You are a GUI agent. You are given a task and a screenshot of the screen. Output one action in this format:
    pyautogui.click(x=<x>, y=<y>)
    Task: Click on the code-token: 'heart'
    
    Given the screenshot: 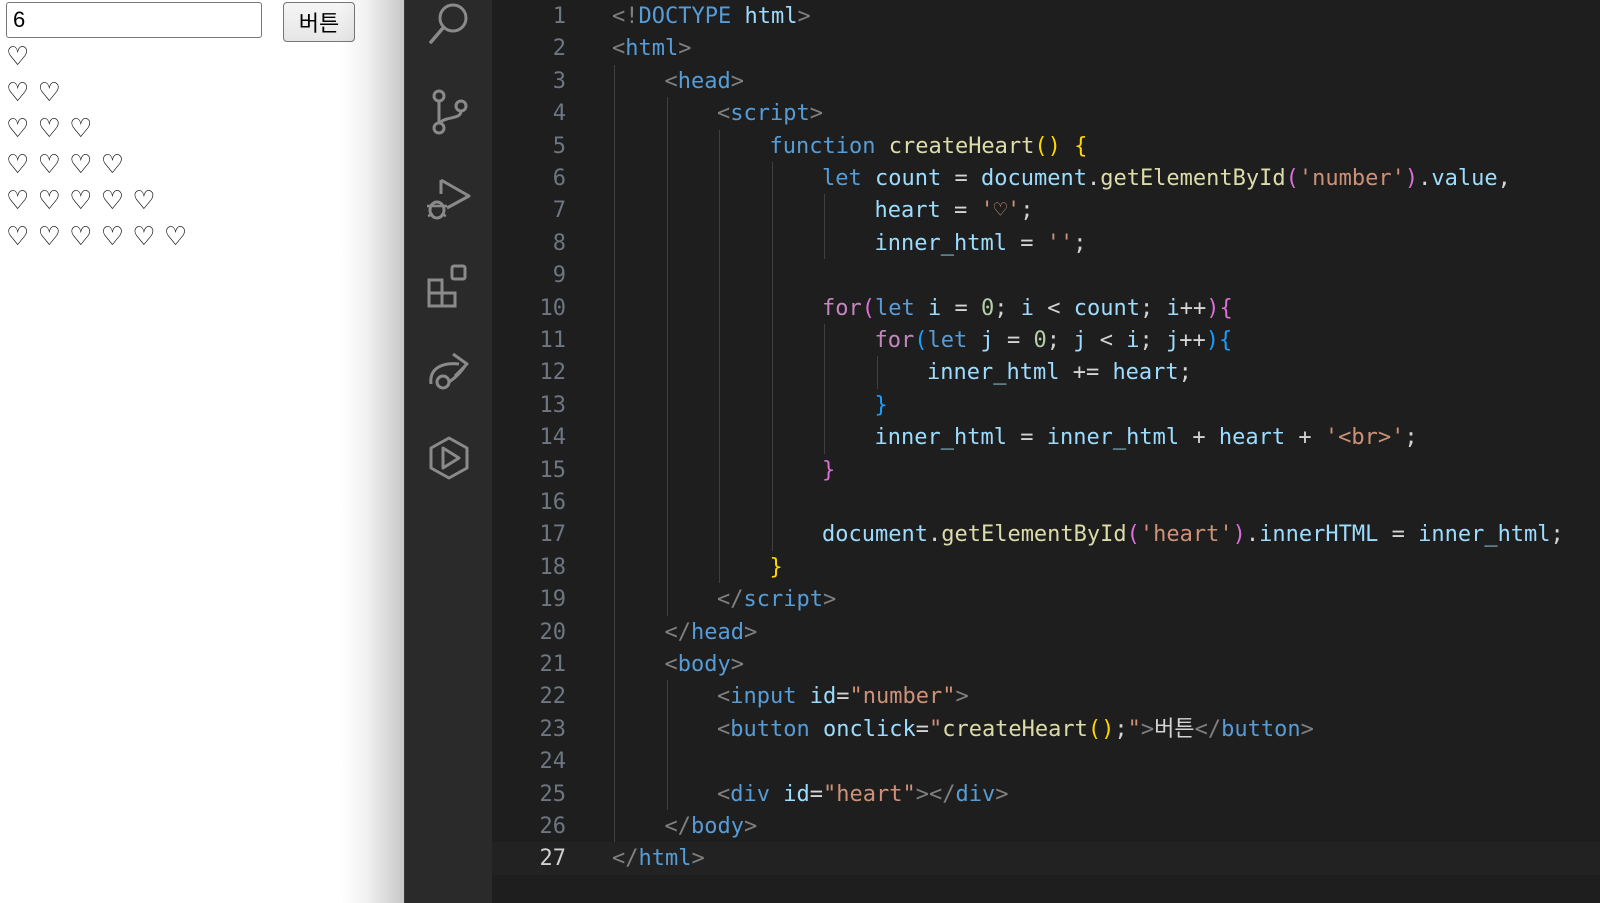 What is the action you would take?
    pyautogui.click(x=1186, y=535)
    